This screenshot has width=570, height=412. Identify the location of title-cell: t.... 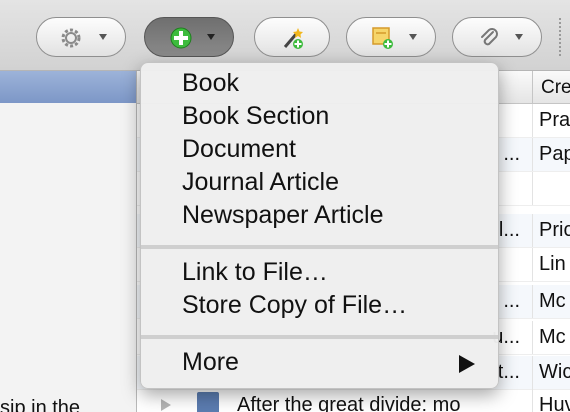
(508, 372).